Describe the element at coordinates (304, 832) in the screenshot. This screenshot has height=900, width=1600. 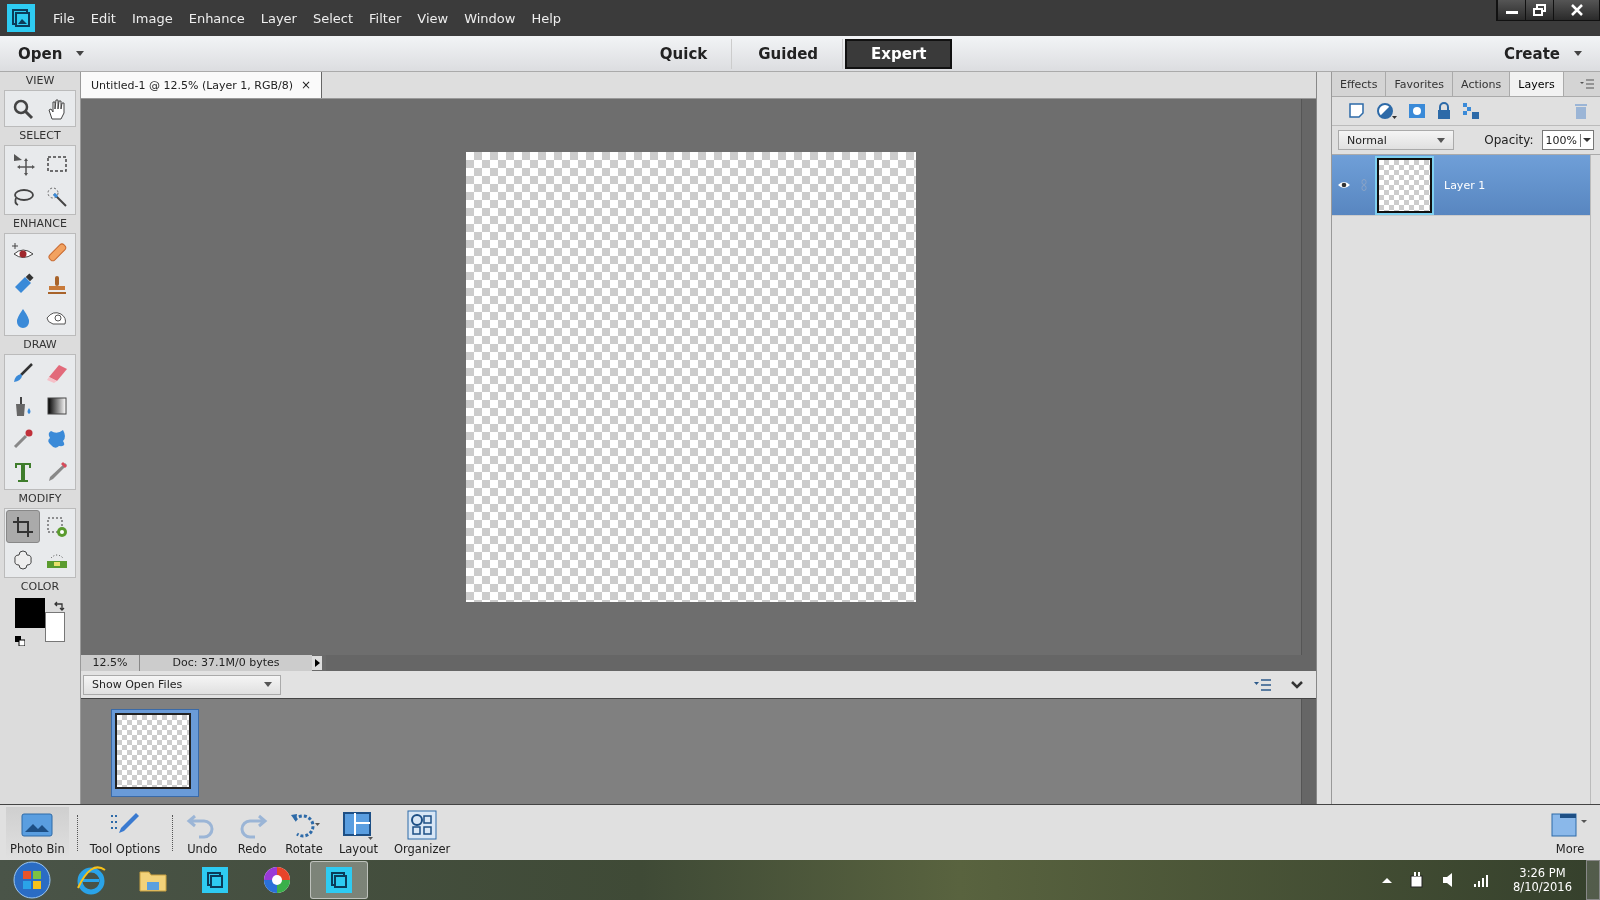
I see `rotate-button: Rotate` at that location.